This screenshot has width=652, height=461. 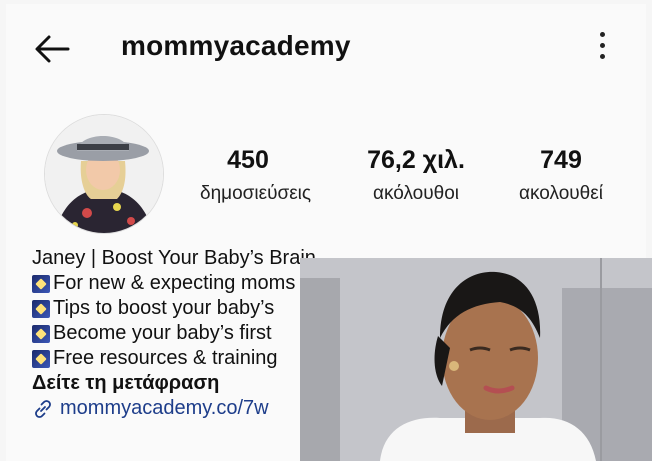 What do you see at coordinates (416, 160) in the screenshot?
I see `stat-followers-value: 76,2 χιλ.` at bounding box center [416, 160].